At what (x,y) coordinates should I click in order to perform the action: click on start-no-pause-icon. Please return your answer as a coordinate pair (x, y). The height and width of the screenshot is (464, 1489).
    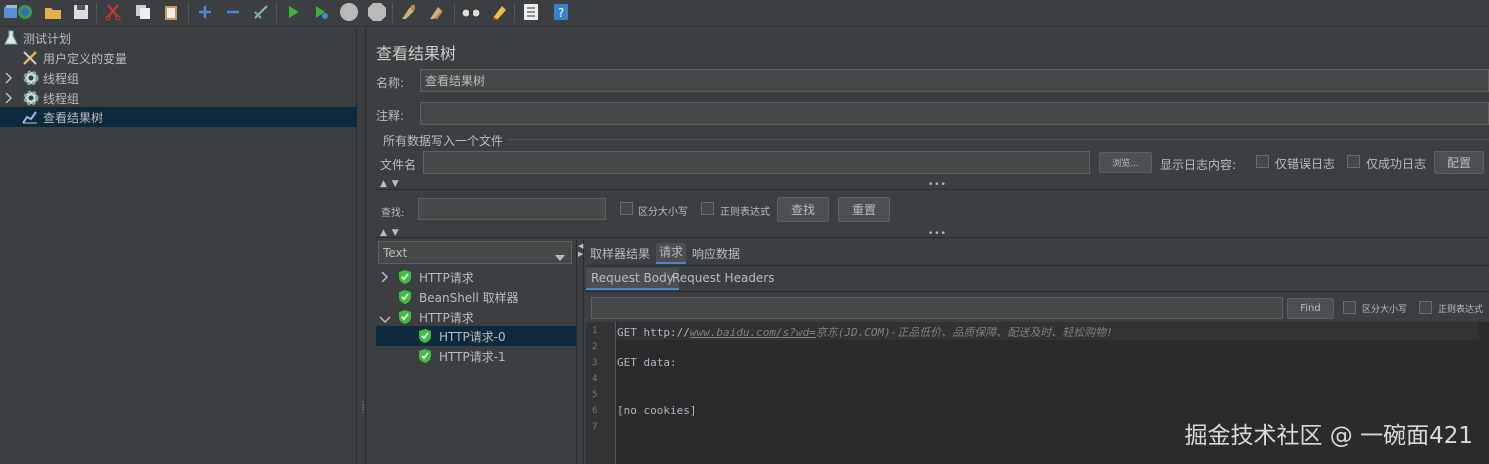
    Looking at the image, I should click on (321, 12).